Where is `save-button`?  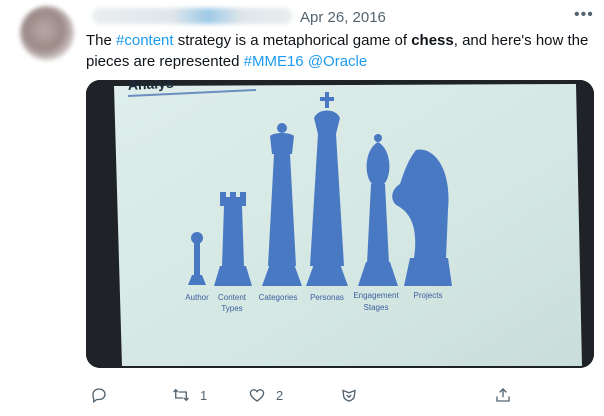
save-button is located at coordinates (349, 395).